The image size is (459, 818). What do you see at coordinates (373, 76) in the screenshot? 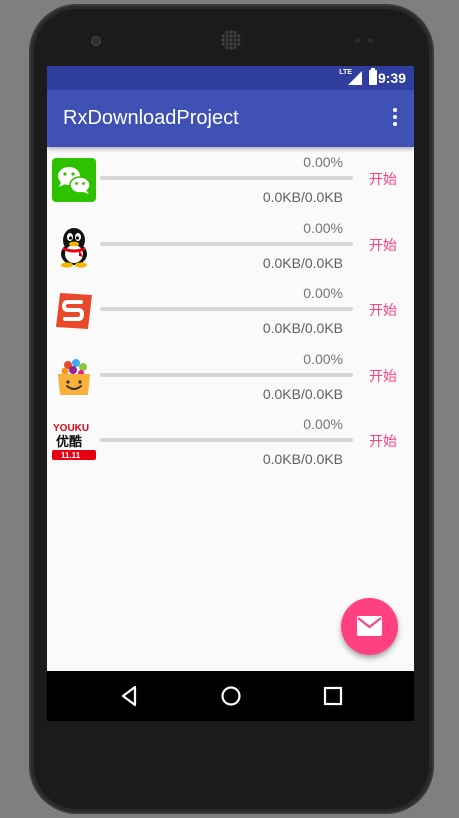
I see `battery-icon` at bounding box center [373, 76].